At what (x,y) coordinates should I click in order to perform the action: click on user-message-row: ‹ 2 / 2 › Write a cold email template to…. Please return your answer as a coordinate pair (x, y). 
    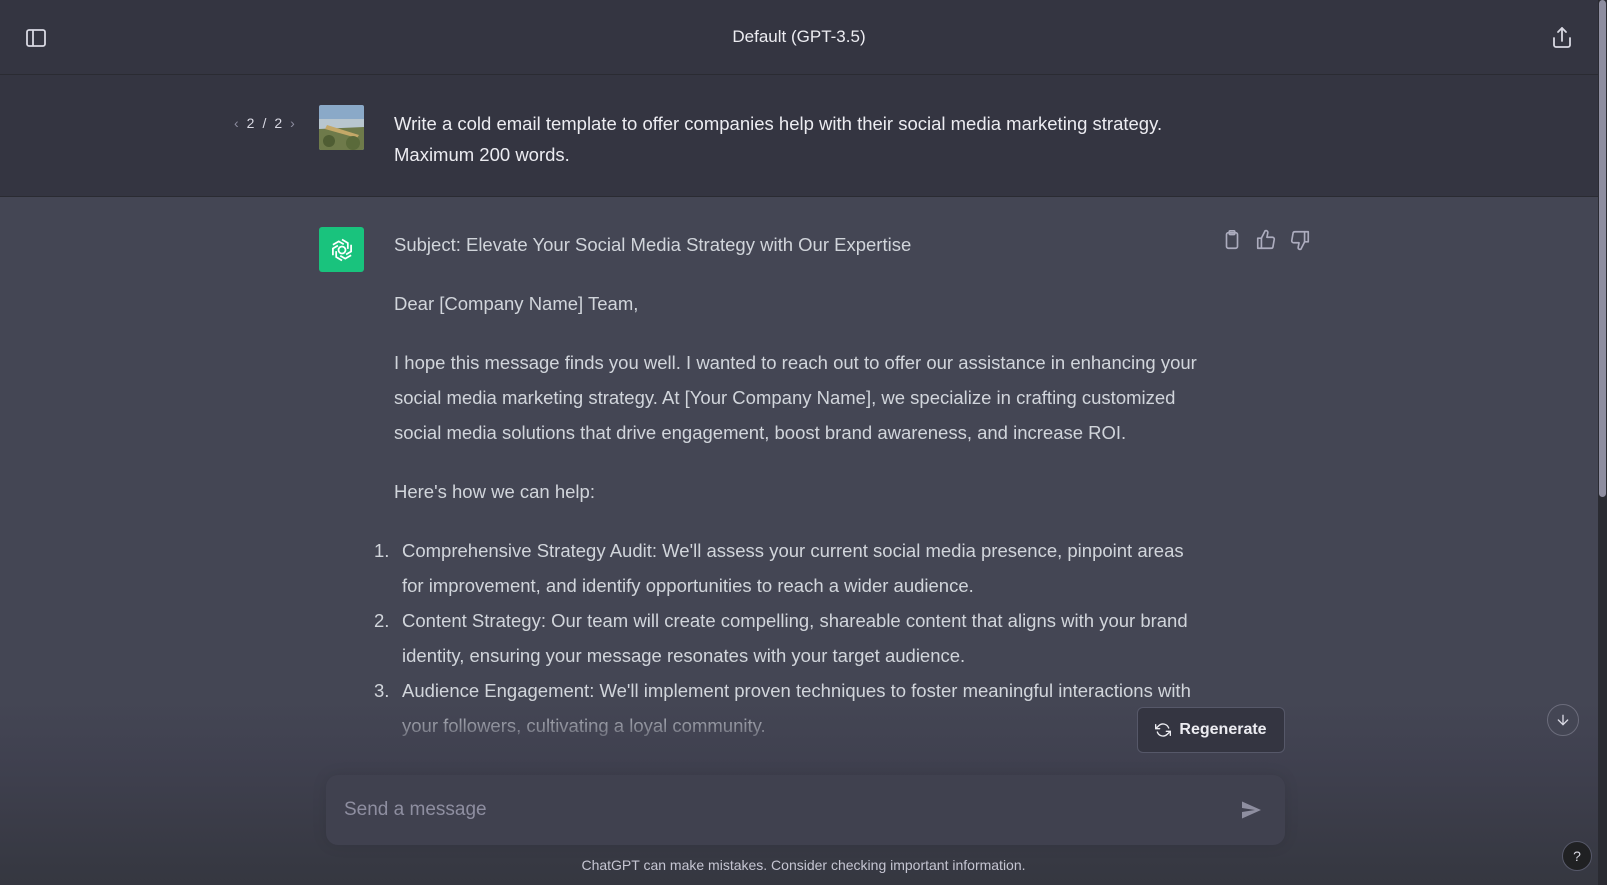
    Looking at the image, I should click on (799, 136).